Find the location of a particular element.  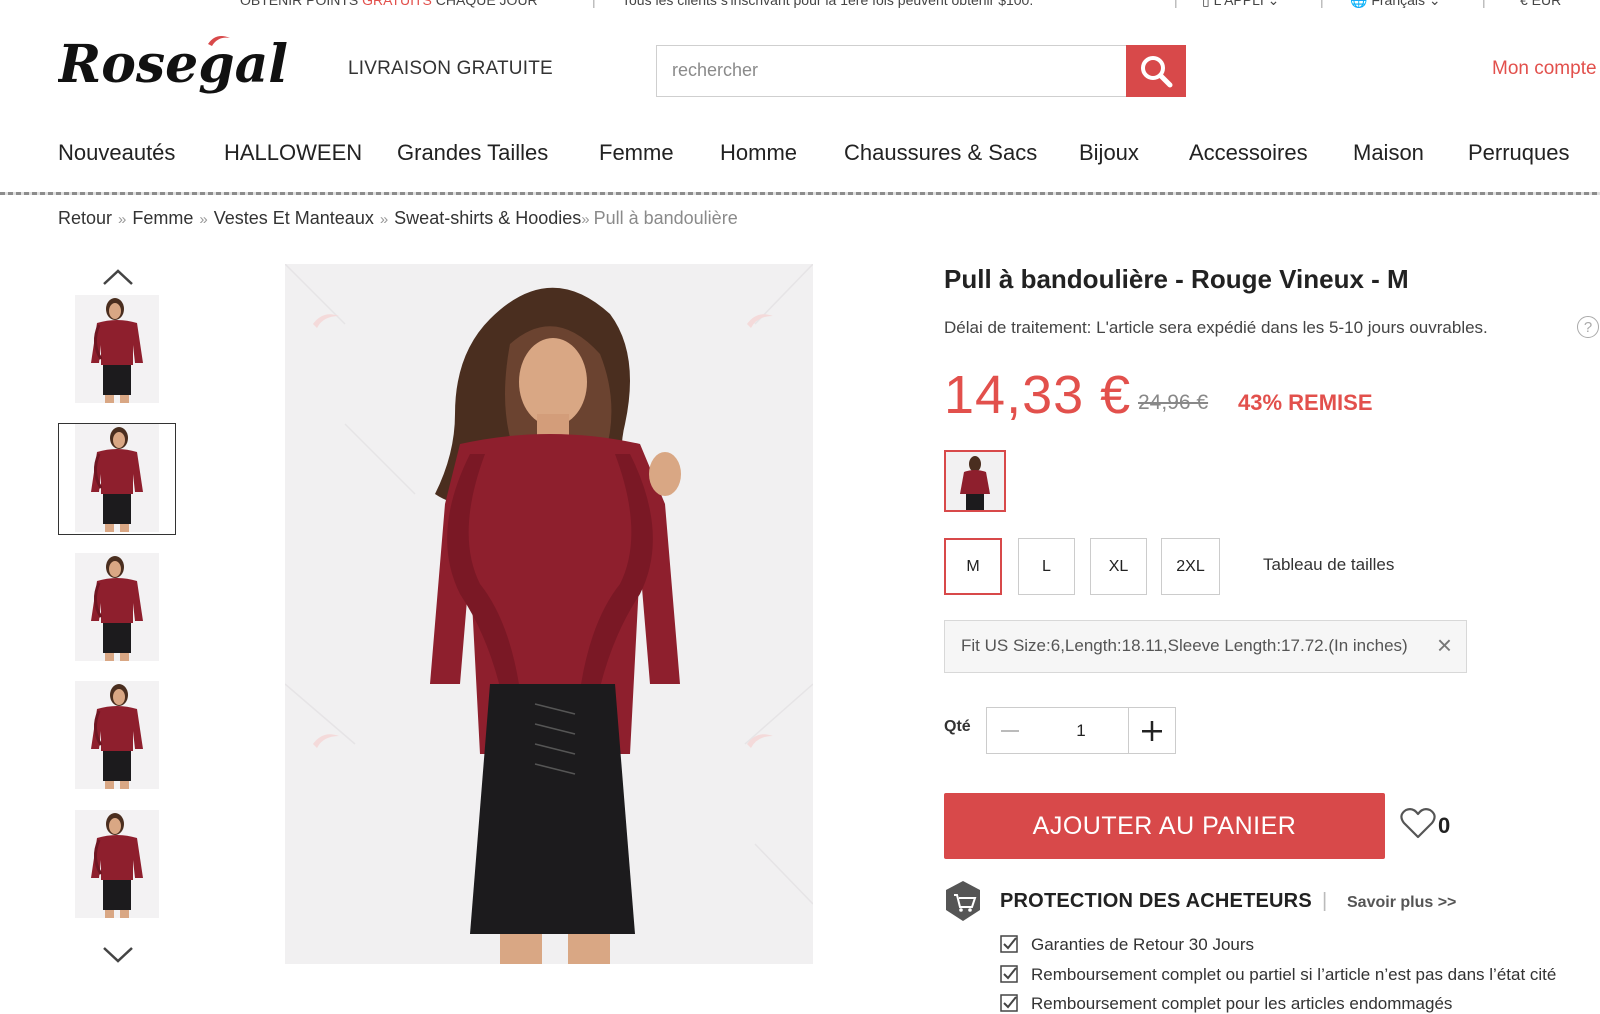

minus-icon is located at coordinates (1010, 730).